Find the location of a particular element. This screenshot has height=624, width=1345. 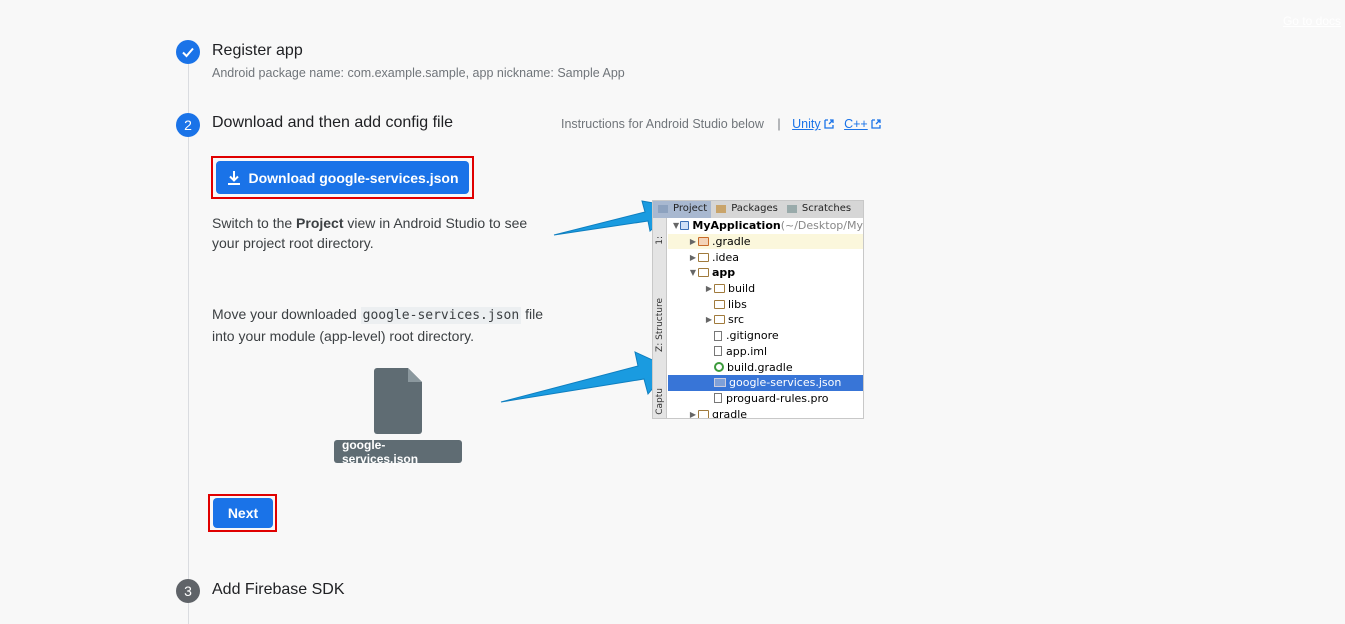

switch-text-part: view in Android Studio to see is located at coordinates (435, 223).